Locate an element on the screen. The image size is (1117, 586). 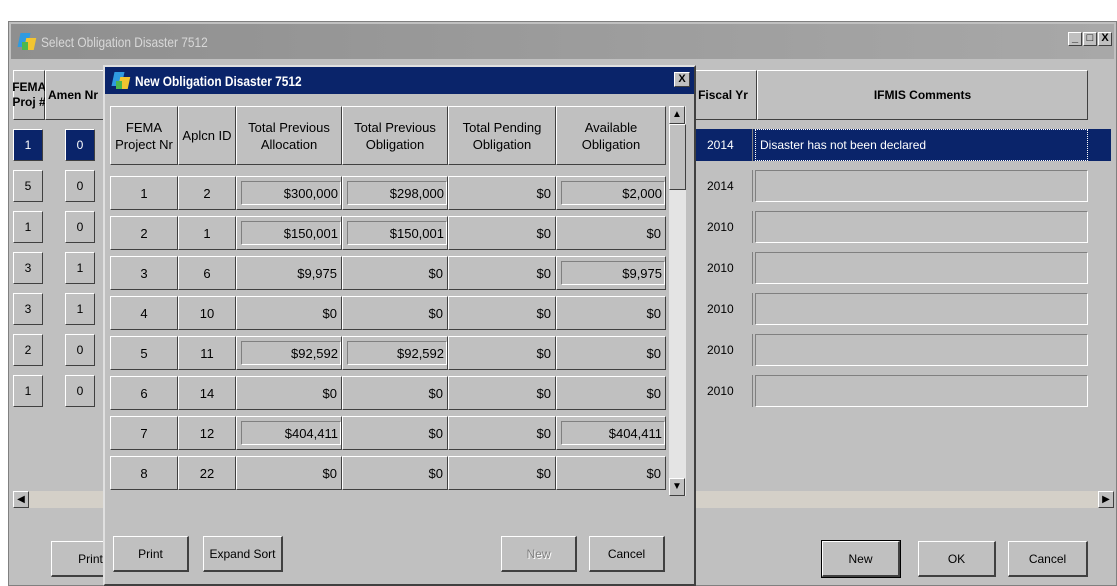
cell-total-prev-allocation: $300,000 is located at coordinates (289, 193).